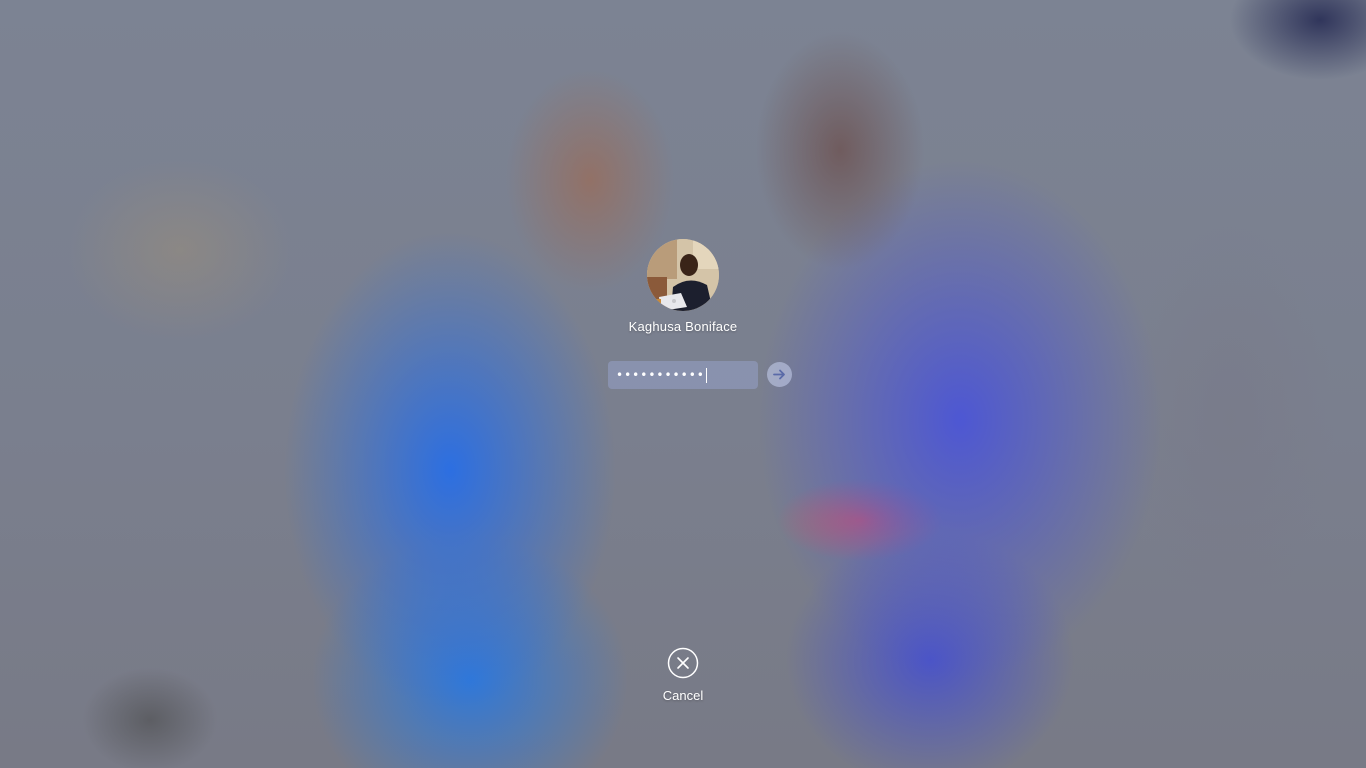  What do you see at coordinates (683, 663) in the screenshot?
I see `close-circle-icon` at bounding box center [683, 663].